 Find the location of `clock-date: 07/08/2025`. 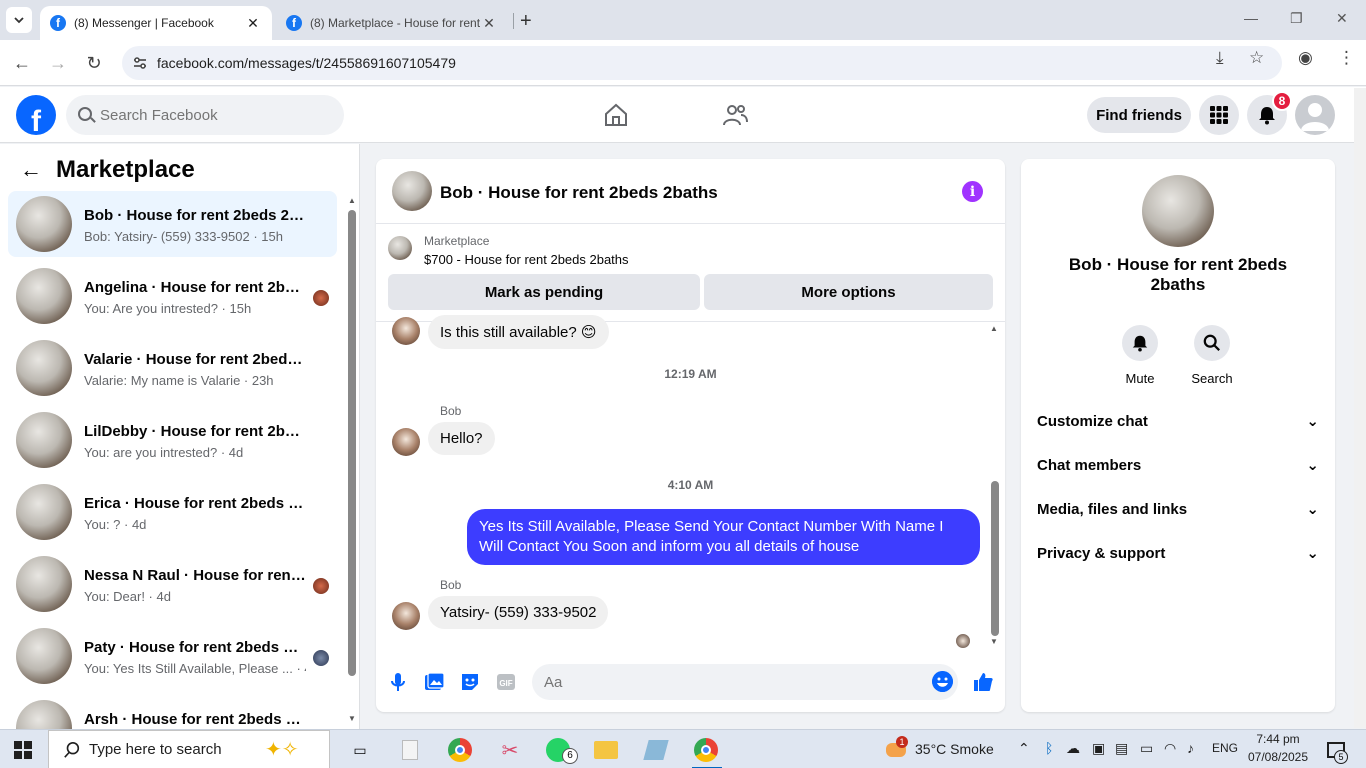

clock-date: 07/08/2025 is located at coordinates (1278, 757).